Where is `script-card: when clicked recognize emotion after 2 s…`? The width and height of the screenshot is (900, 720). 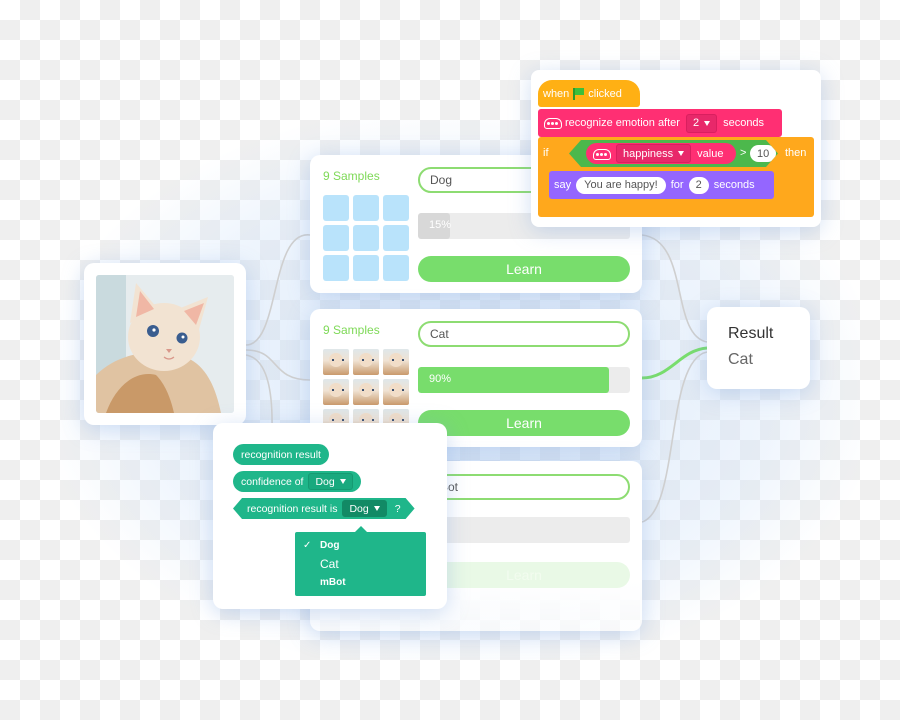
script-card: when clicked recognize emotion after 2 s… is located at coordinates (676, 148).